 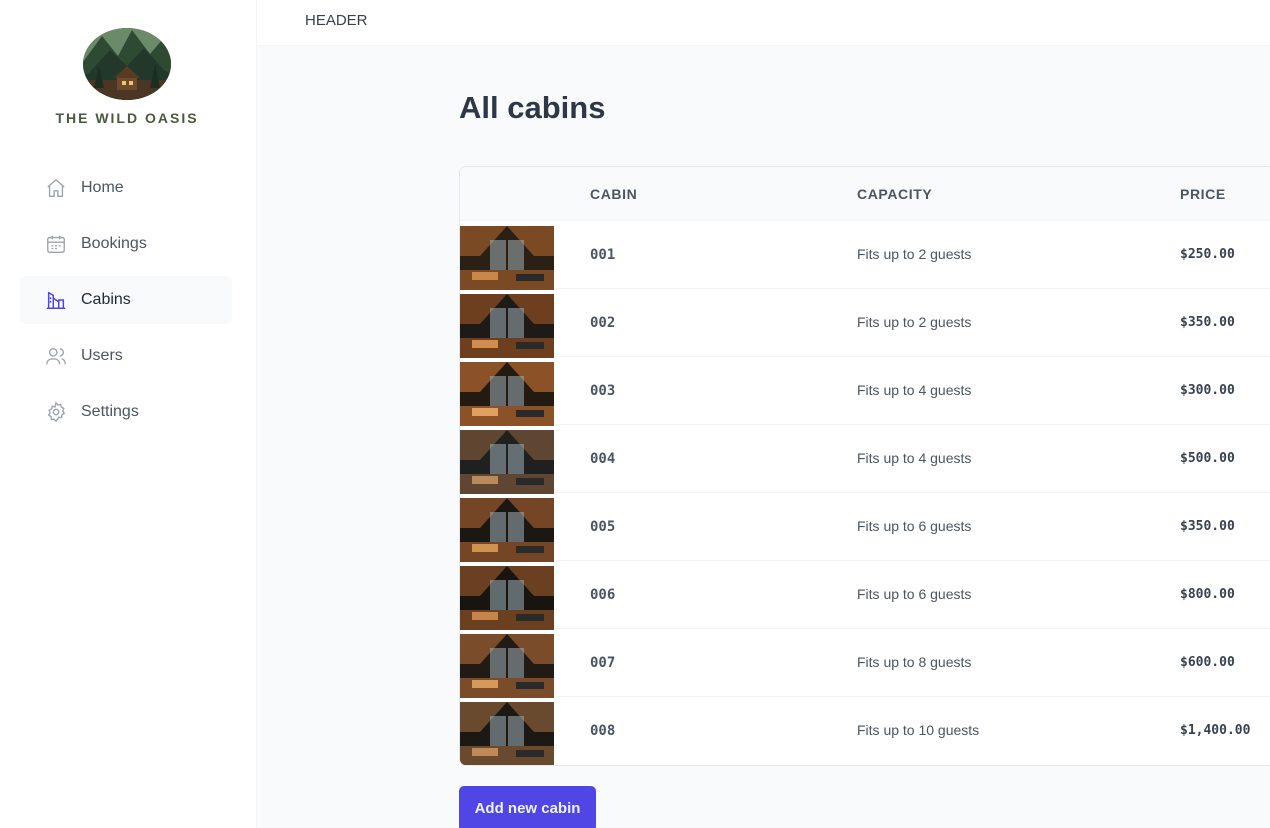 I want to click on table-row: 007 Fits up to 8 guests $600.00, so click(x=865, y=663).